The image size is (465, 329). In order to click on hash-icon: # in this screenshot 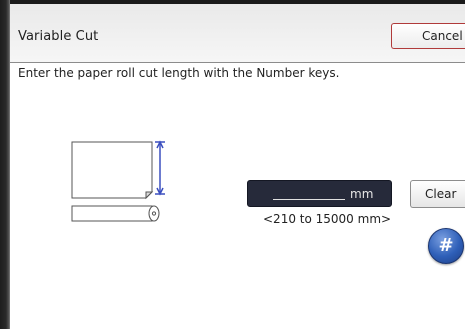, I will do `click(446, 246)`.